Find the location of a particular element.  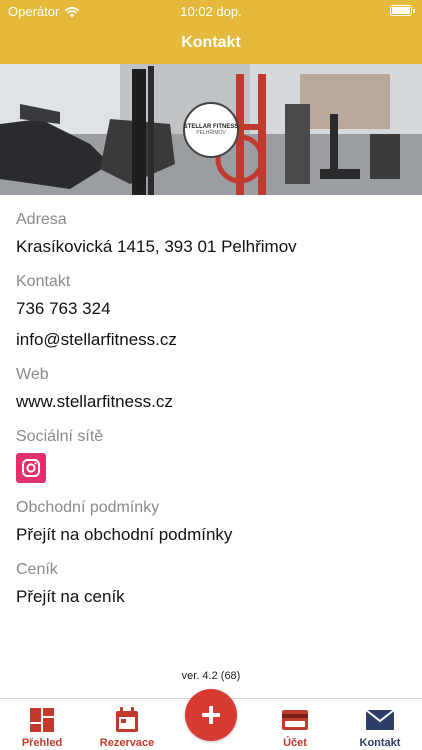

web-link: www.stellarfitness.cz is located at coordinates (94, 402).